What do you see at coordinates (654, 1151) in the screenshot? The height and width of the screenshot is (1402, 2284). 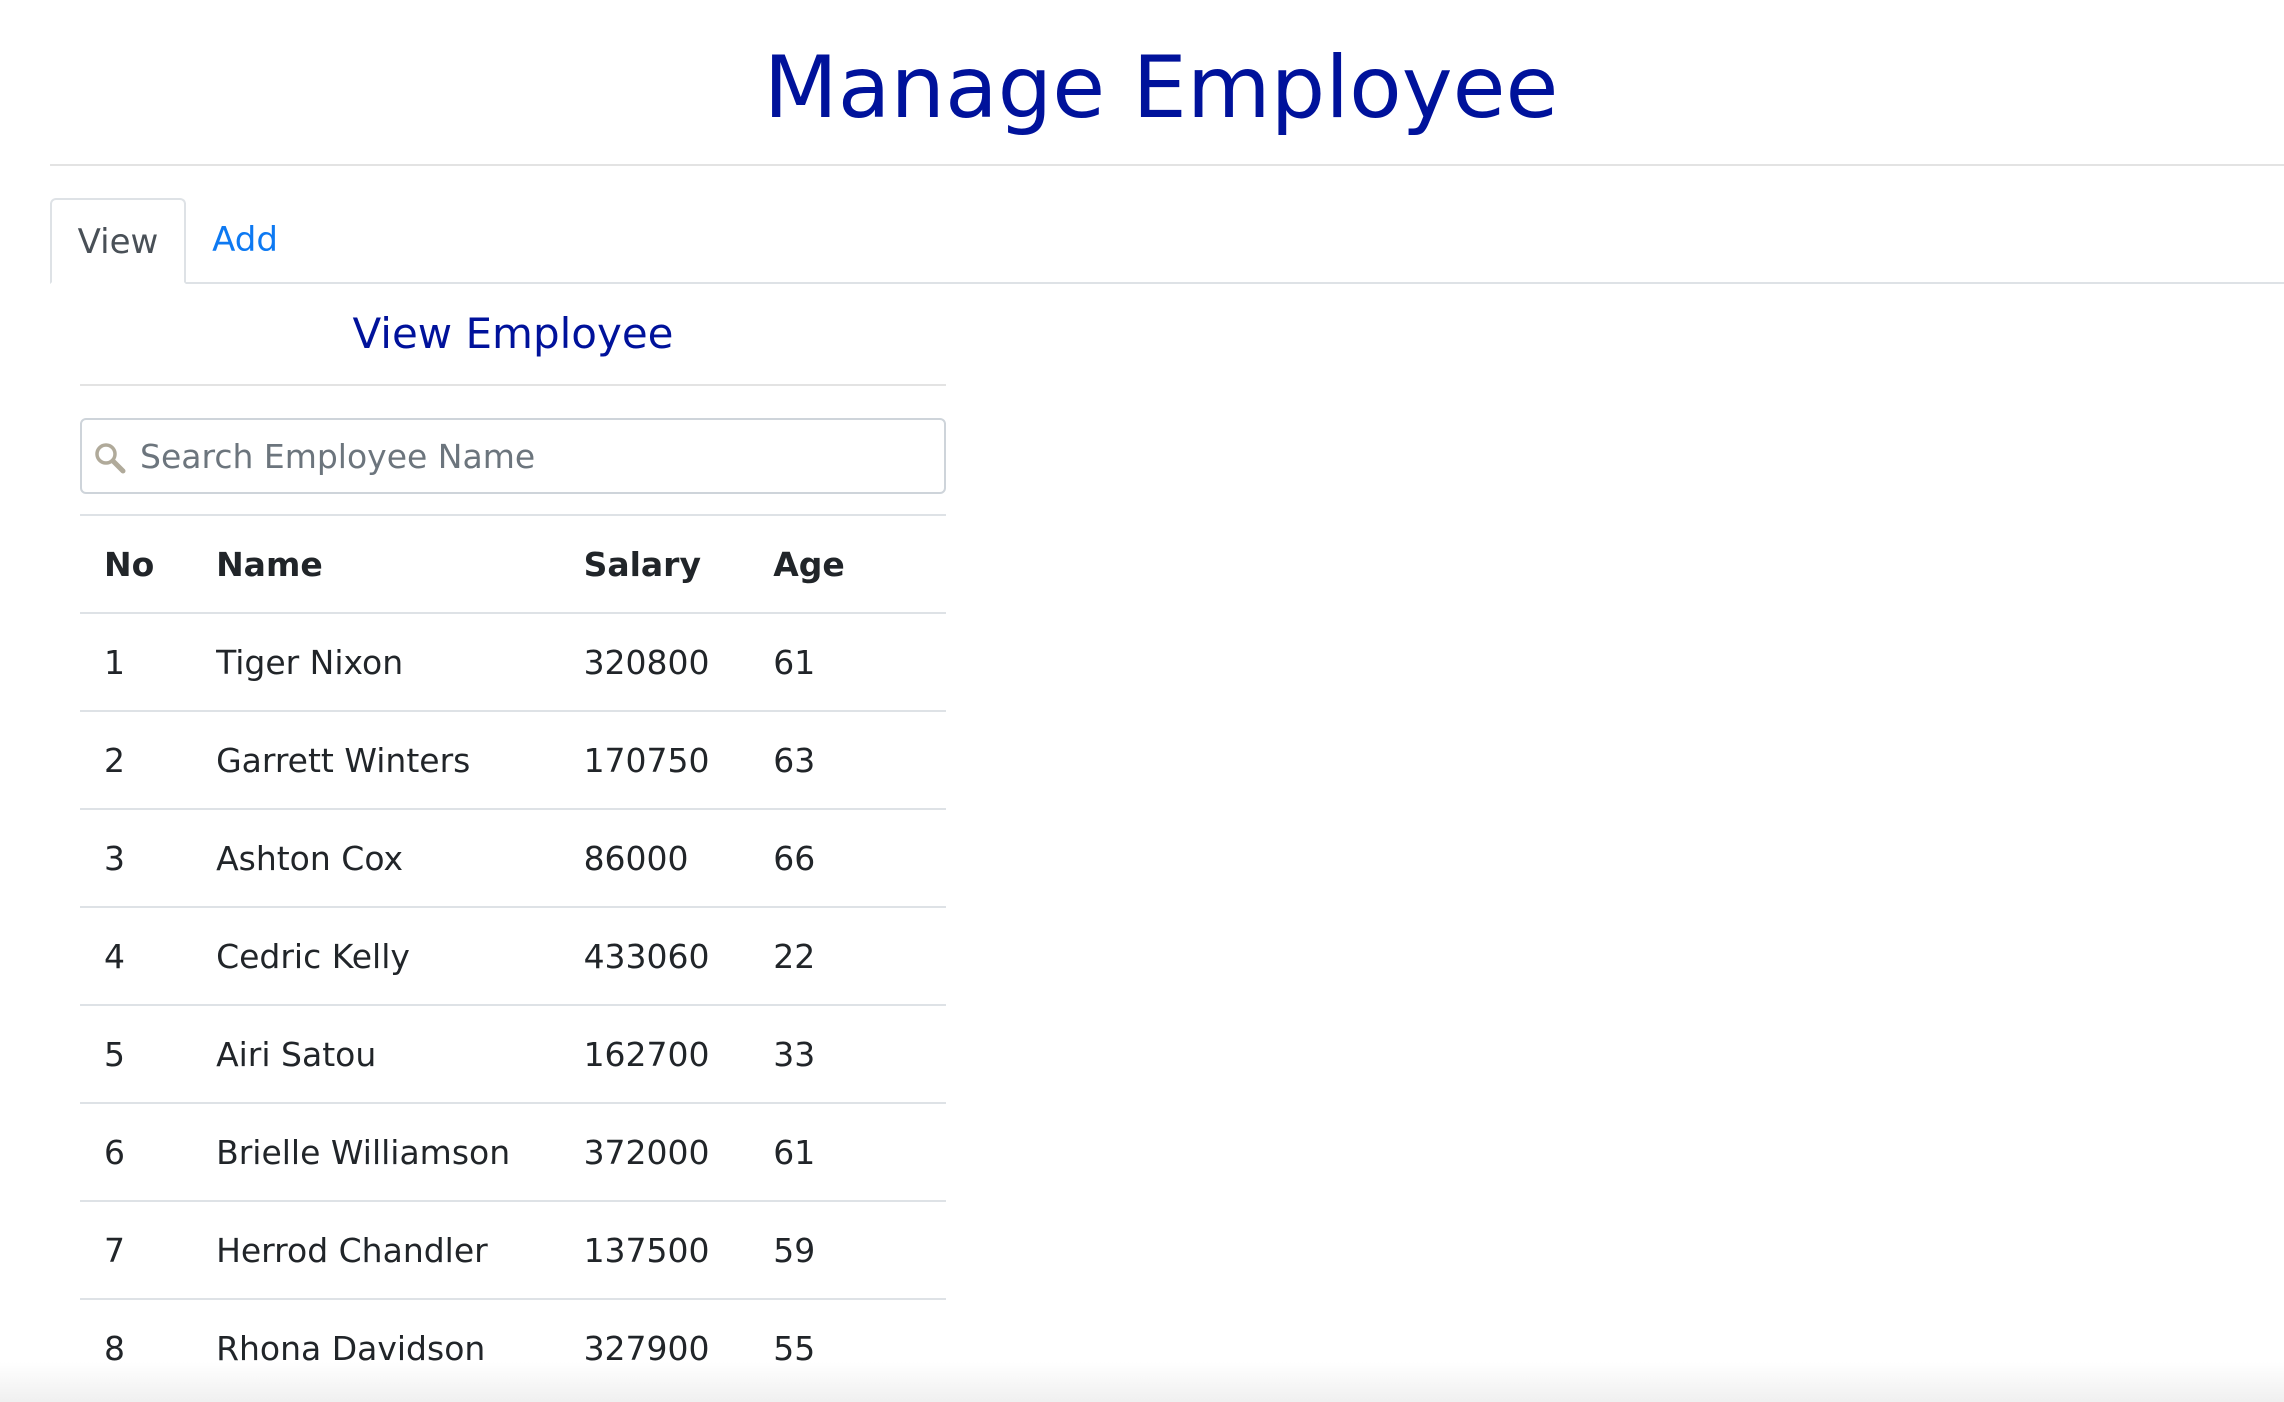 I see `cell-salary: 372000` at bounding box center [654, 1151].